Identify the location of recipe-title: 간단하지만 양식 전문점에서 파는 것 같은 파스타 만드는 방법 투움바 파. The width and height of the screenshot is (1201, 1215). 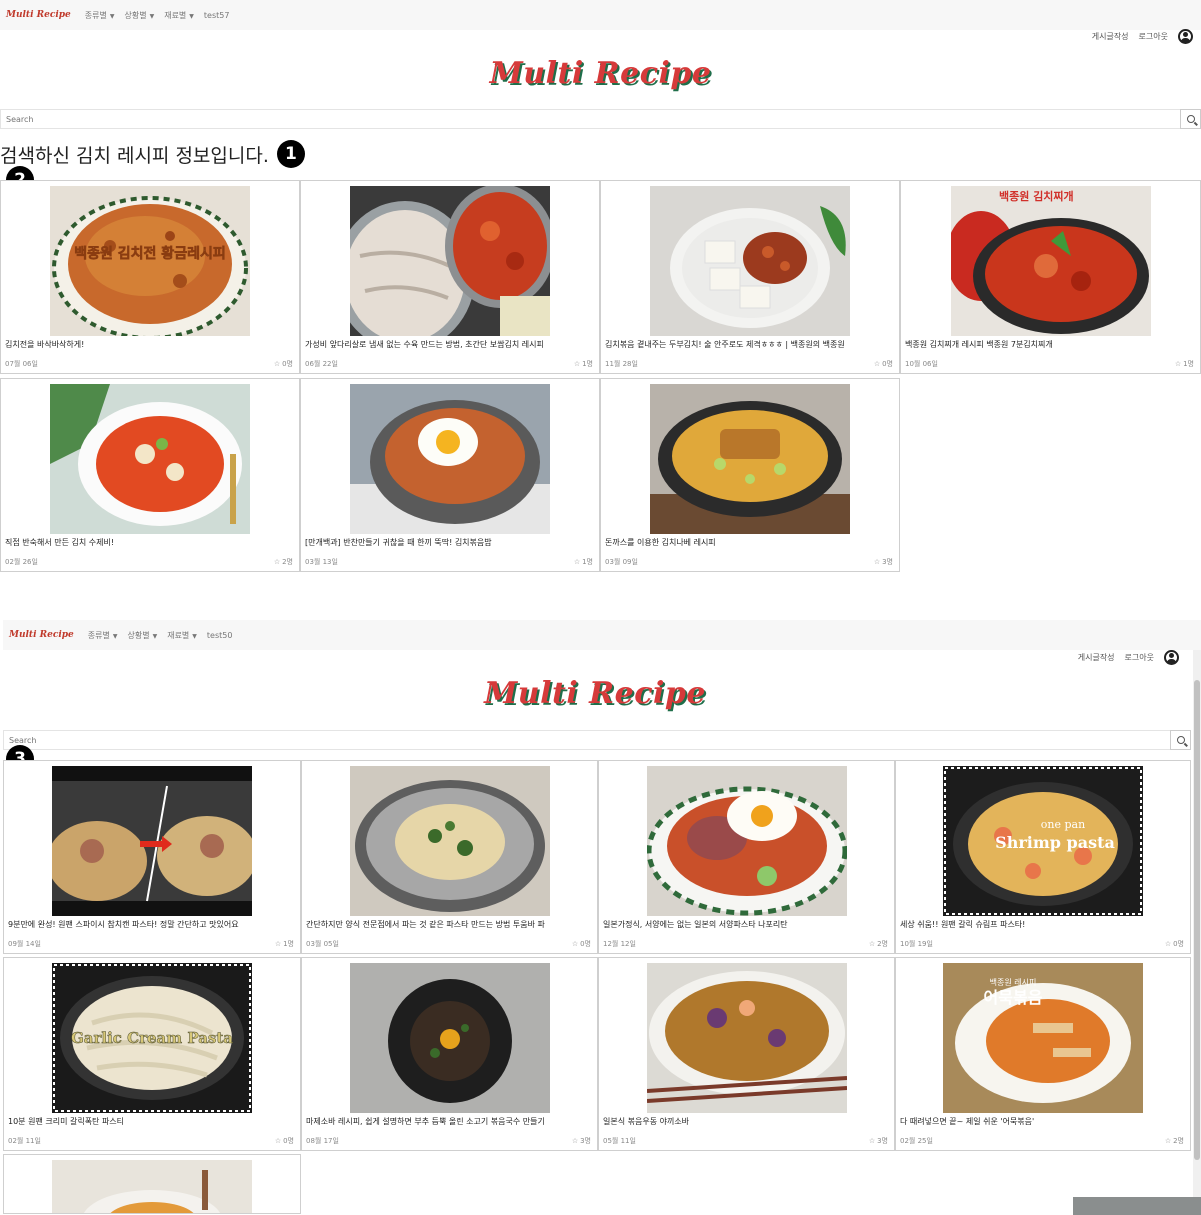
(449, 924).